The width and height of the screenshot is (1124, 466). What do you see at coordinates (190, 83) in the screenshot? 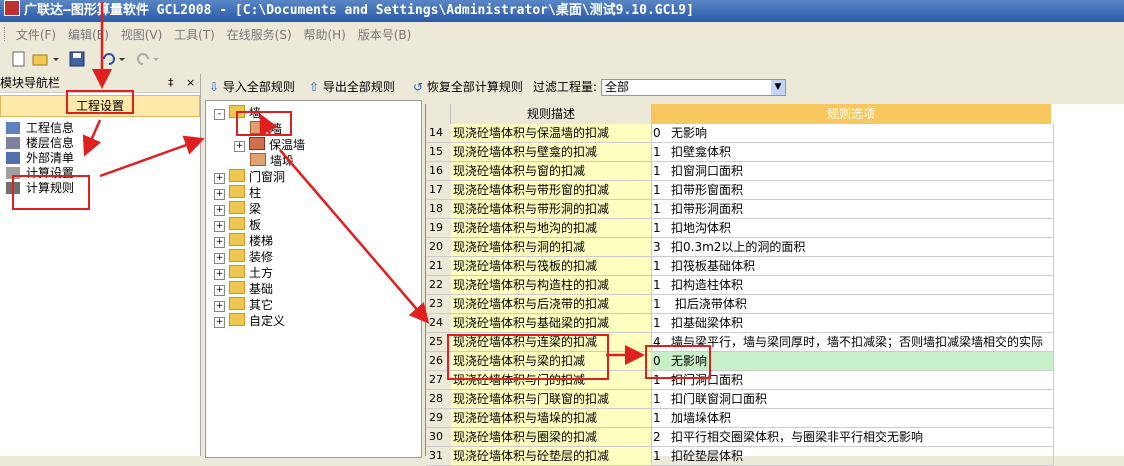
I see `close-icon: ×` at bounding box center [190, 83].